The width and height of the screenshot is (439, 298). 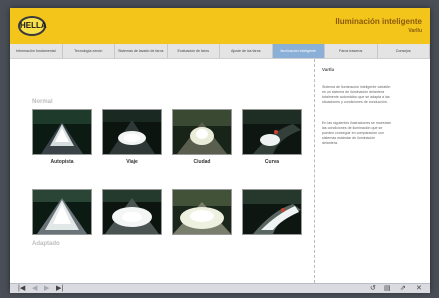 What do you see at coordinates (351, 51) in the screenshot?
I see `tab-faros-traseros: Faros traseros` at bounding box center [351, 51].